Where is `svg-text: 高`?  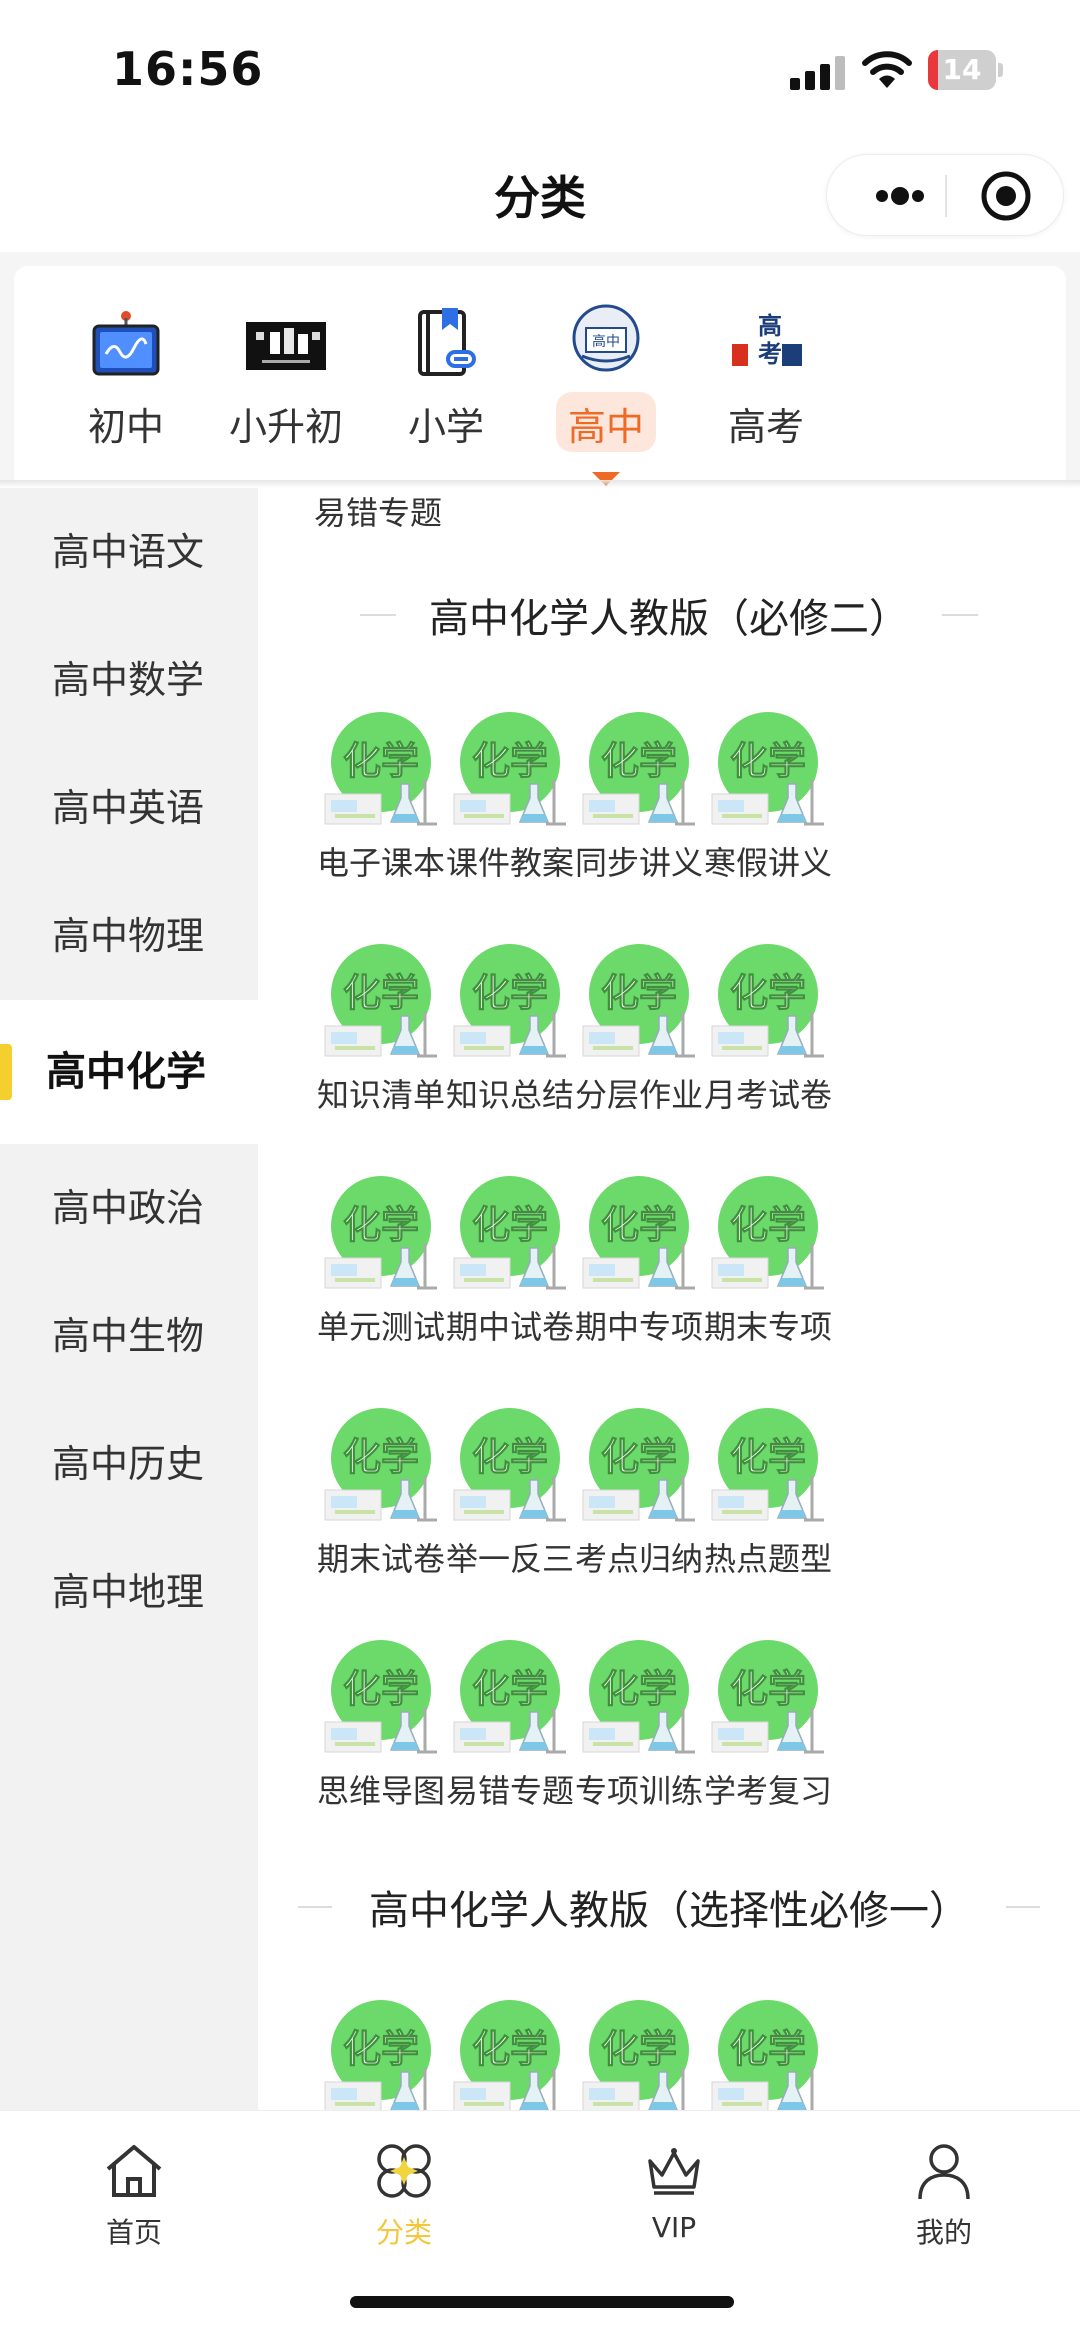 svg-text: 高 is located at coordinates (770, 326).